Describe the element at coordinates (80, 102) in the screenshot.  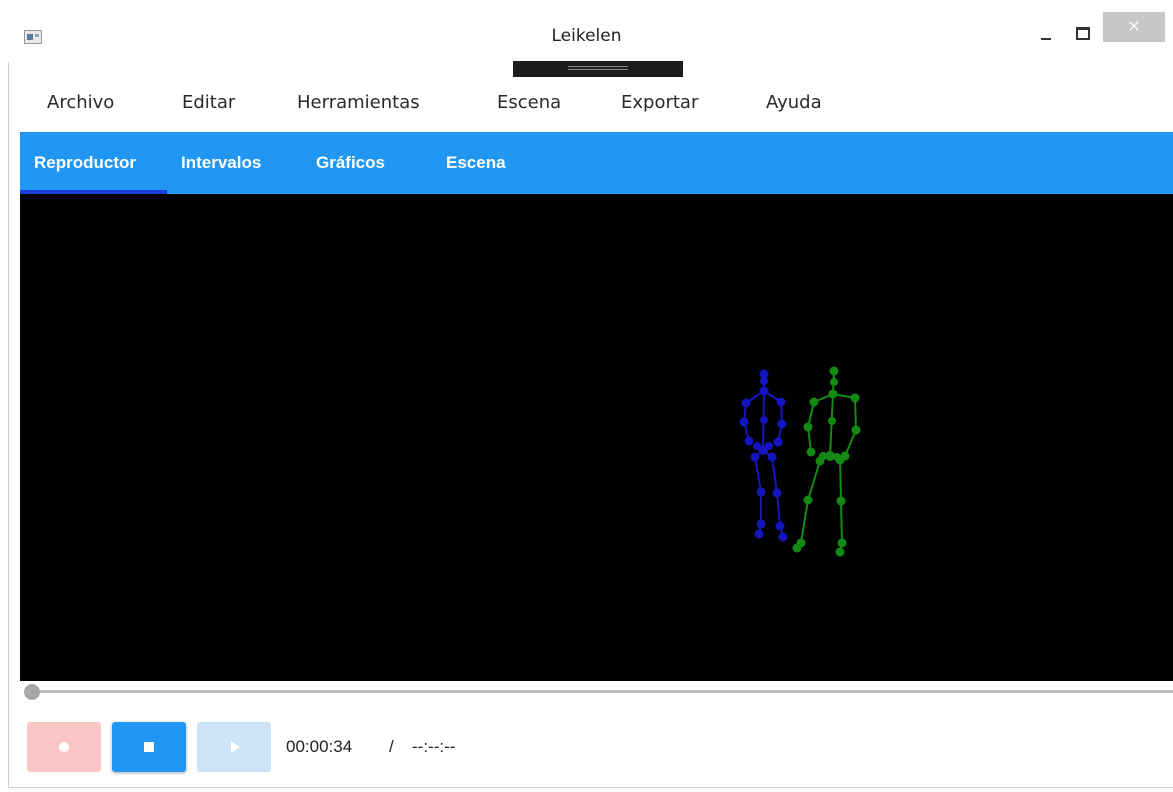
I see `menu-item-archivo: Archivo` at that location.